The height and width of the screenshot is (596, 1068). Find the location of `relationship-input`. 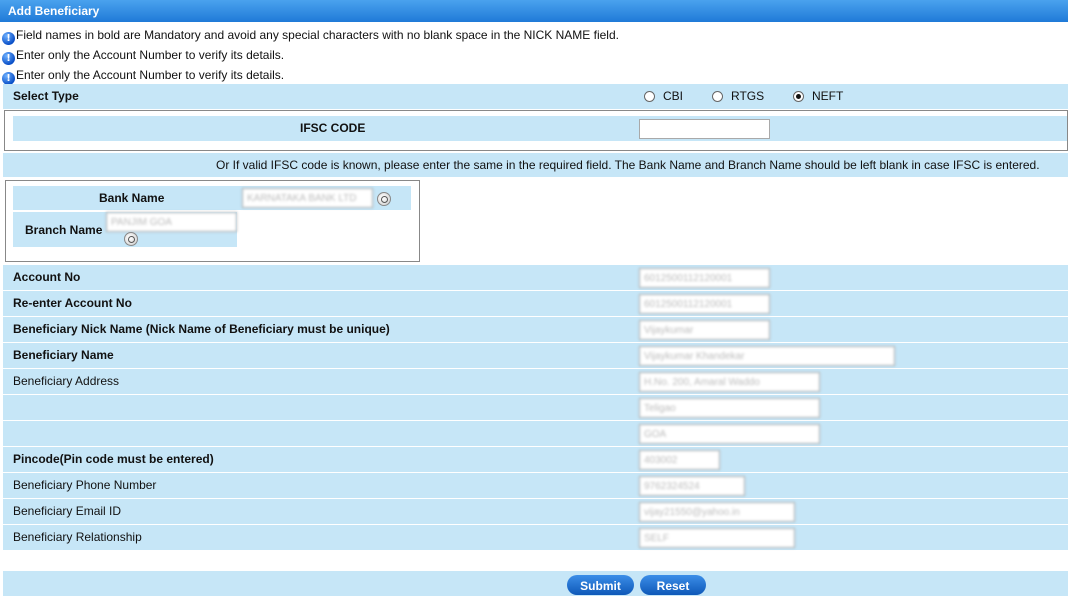

relationship-input is located at coordinates (717, 538).